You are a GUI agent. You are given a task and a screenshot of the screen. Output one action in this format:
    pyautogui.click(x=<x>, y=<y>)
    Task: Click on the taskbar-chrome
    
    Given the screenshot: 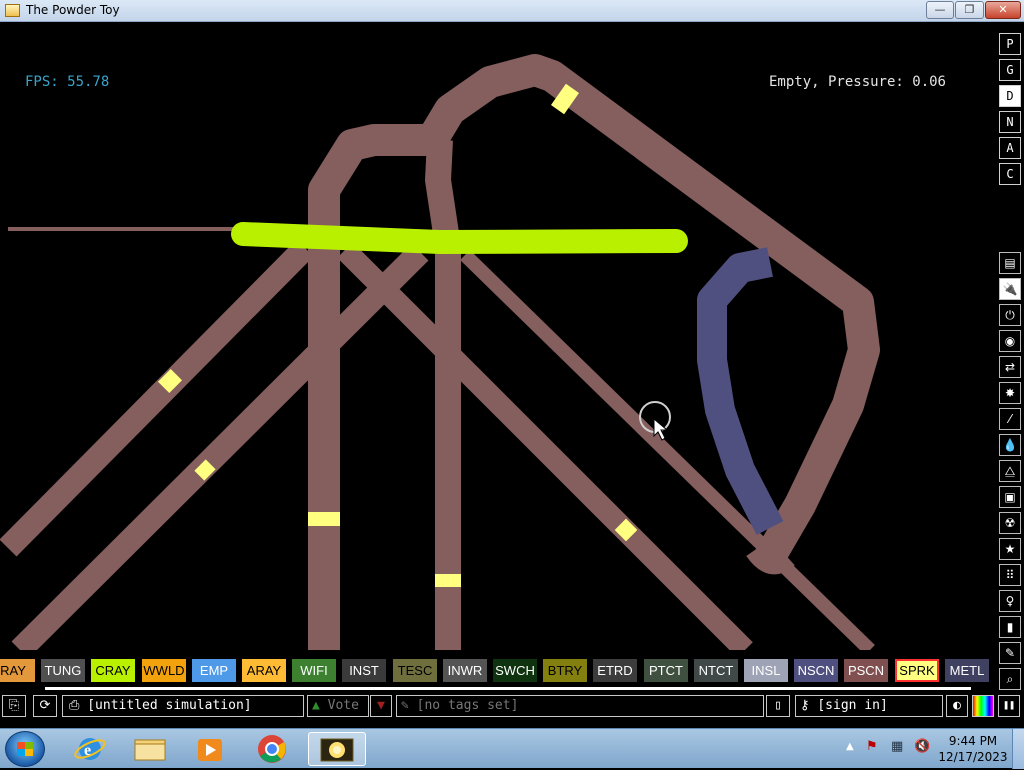 What is the action you would take?
    pyautogui.click(x=272, y=749)
    